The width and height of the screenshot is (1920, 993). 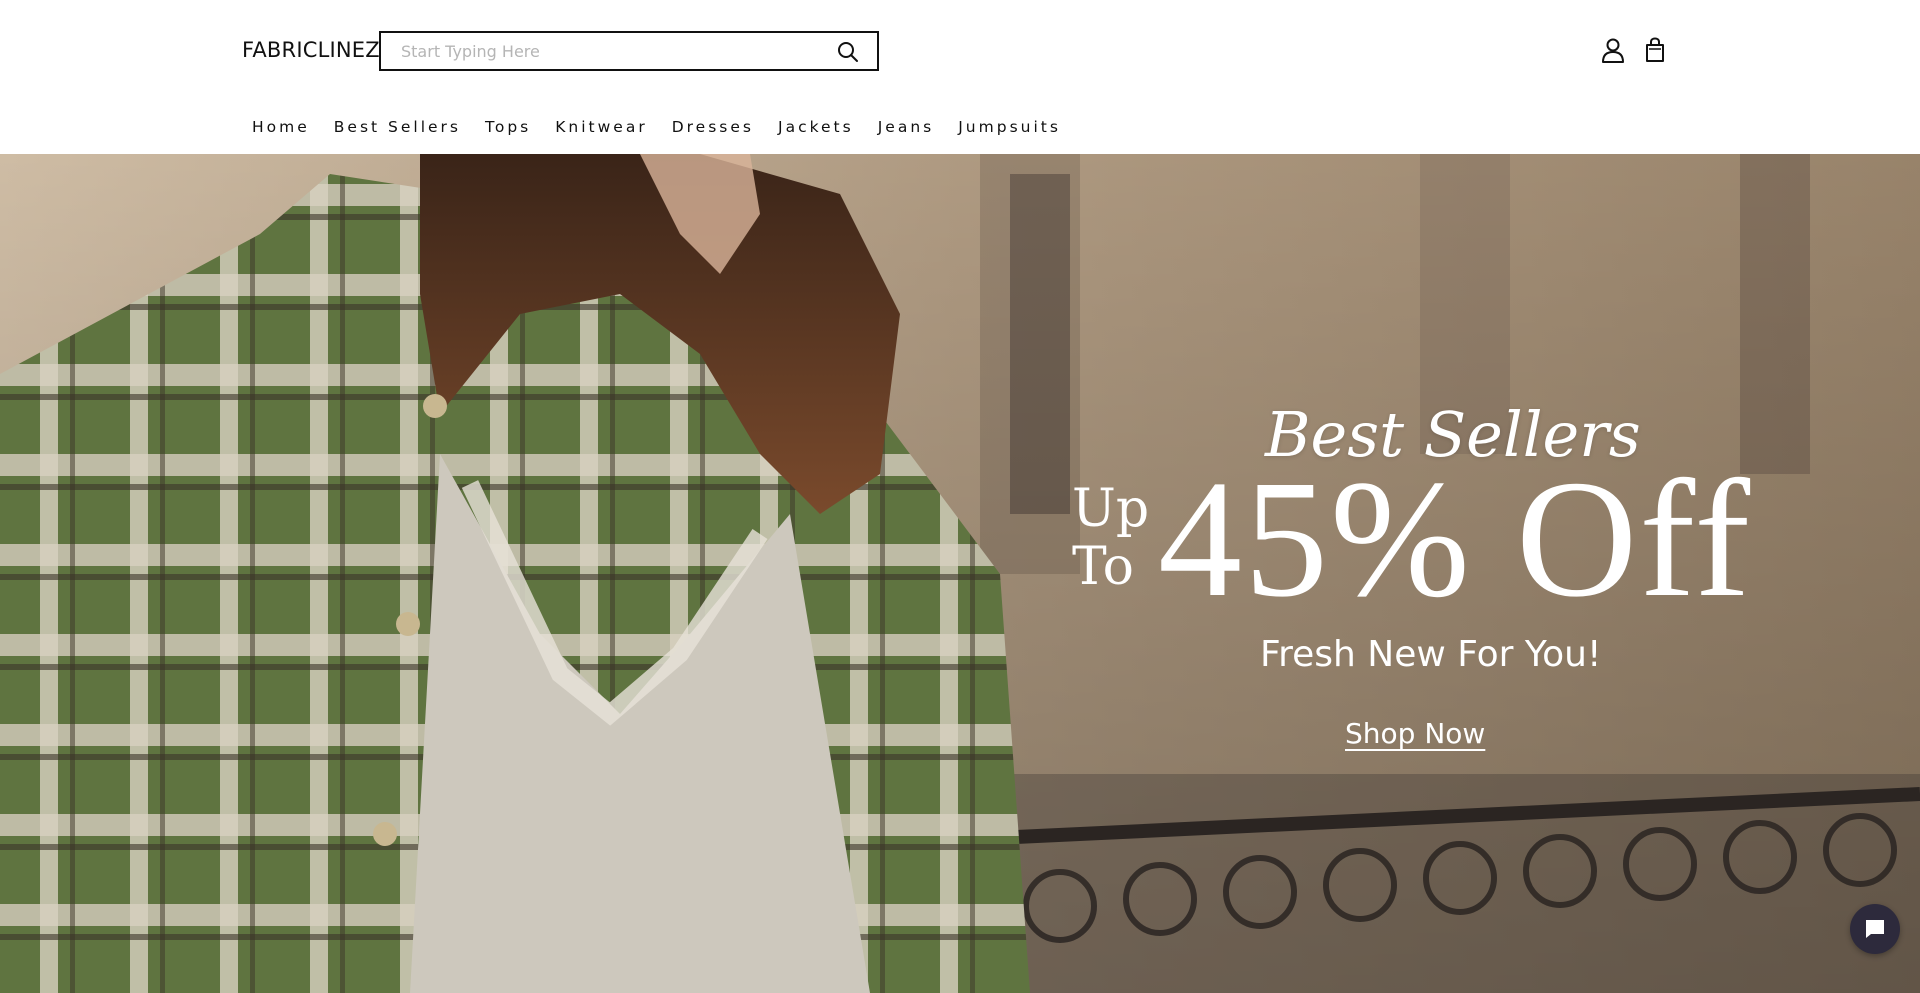 What do you see at coordinates (1613, 50) in the screenshot?
I see `user-icon` at bounding box center [1613, 50].